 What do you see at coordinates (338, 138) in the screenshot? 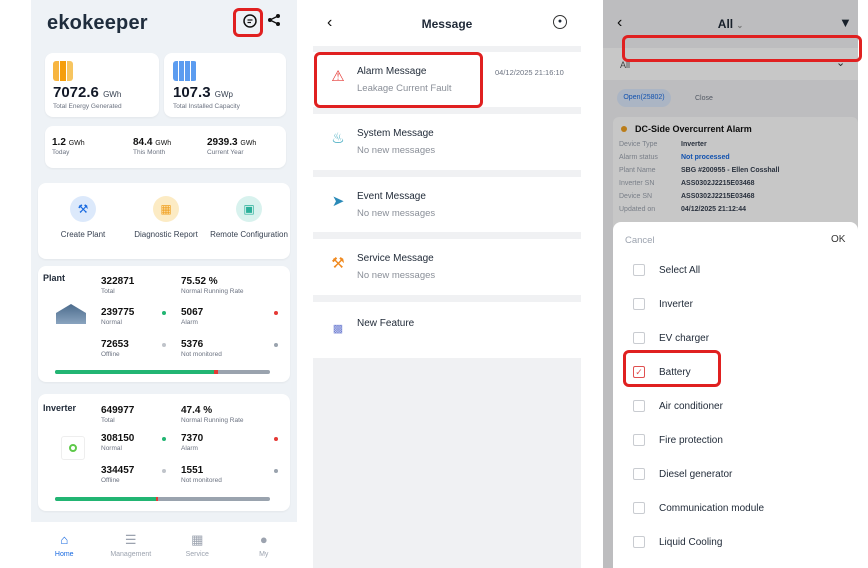
I see `bell-icon: ♨` at bounding box center [338, 138].